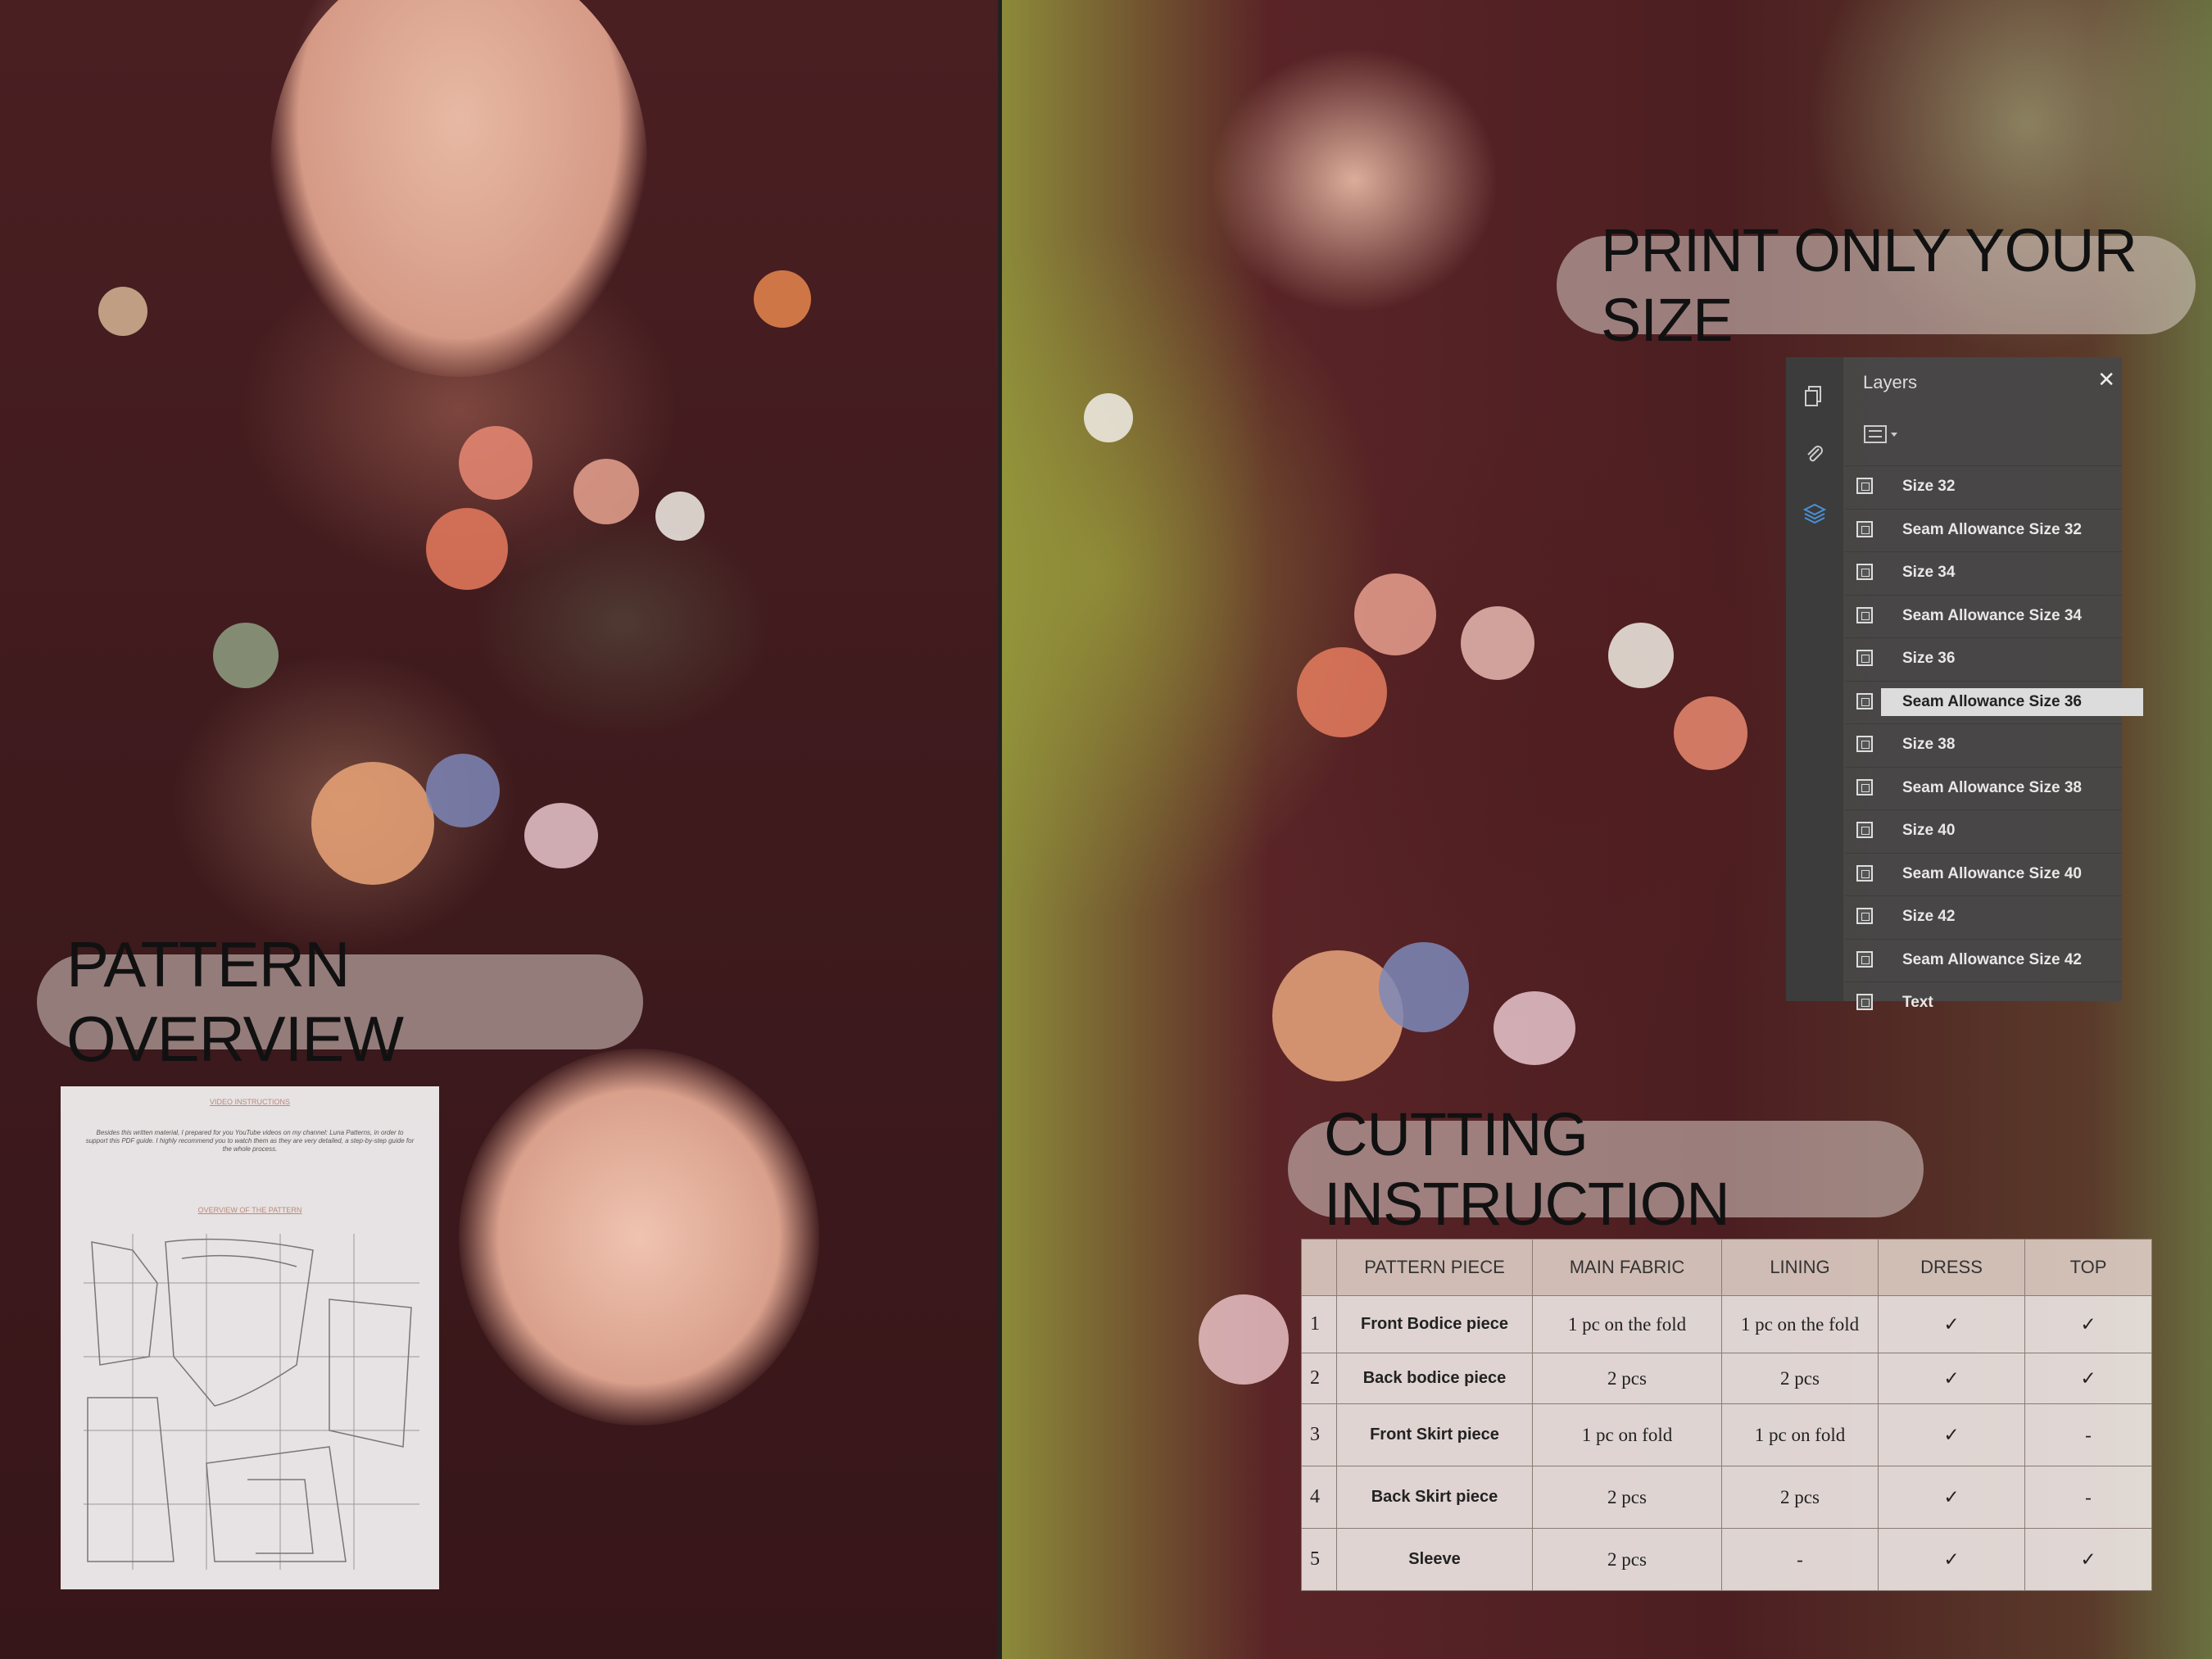 The width and height of the screenshot is (2212, 1659). I want to click on overview-of-pattern-heading: OVERVIEW OF THE PATTERN, so click(249, 1210).